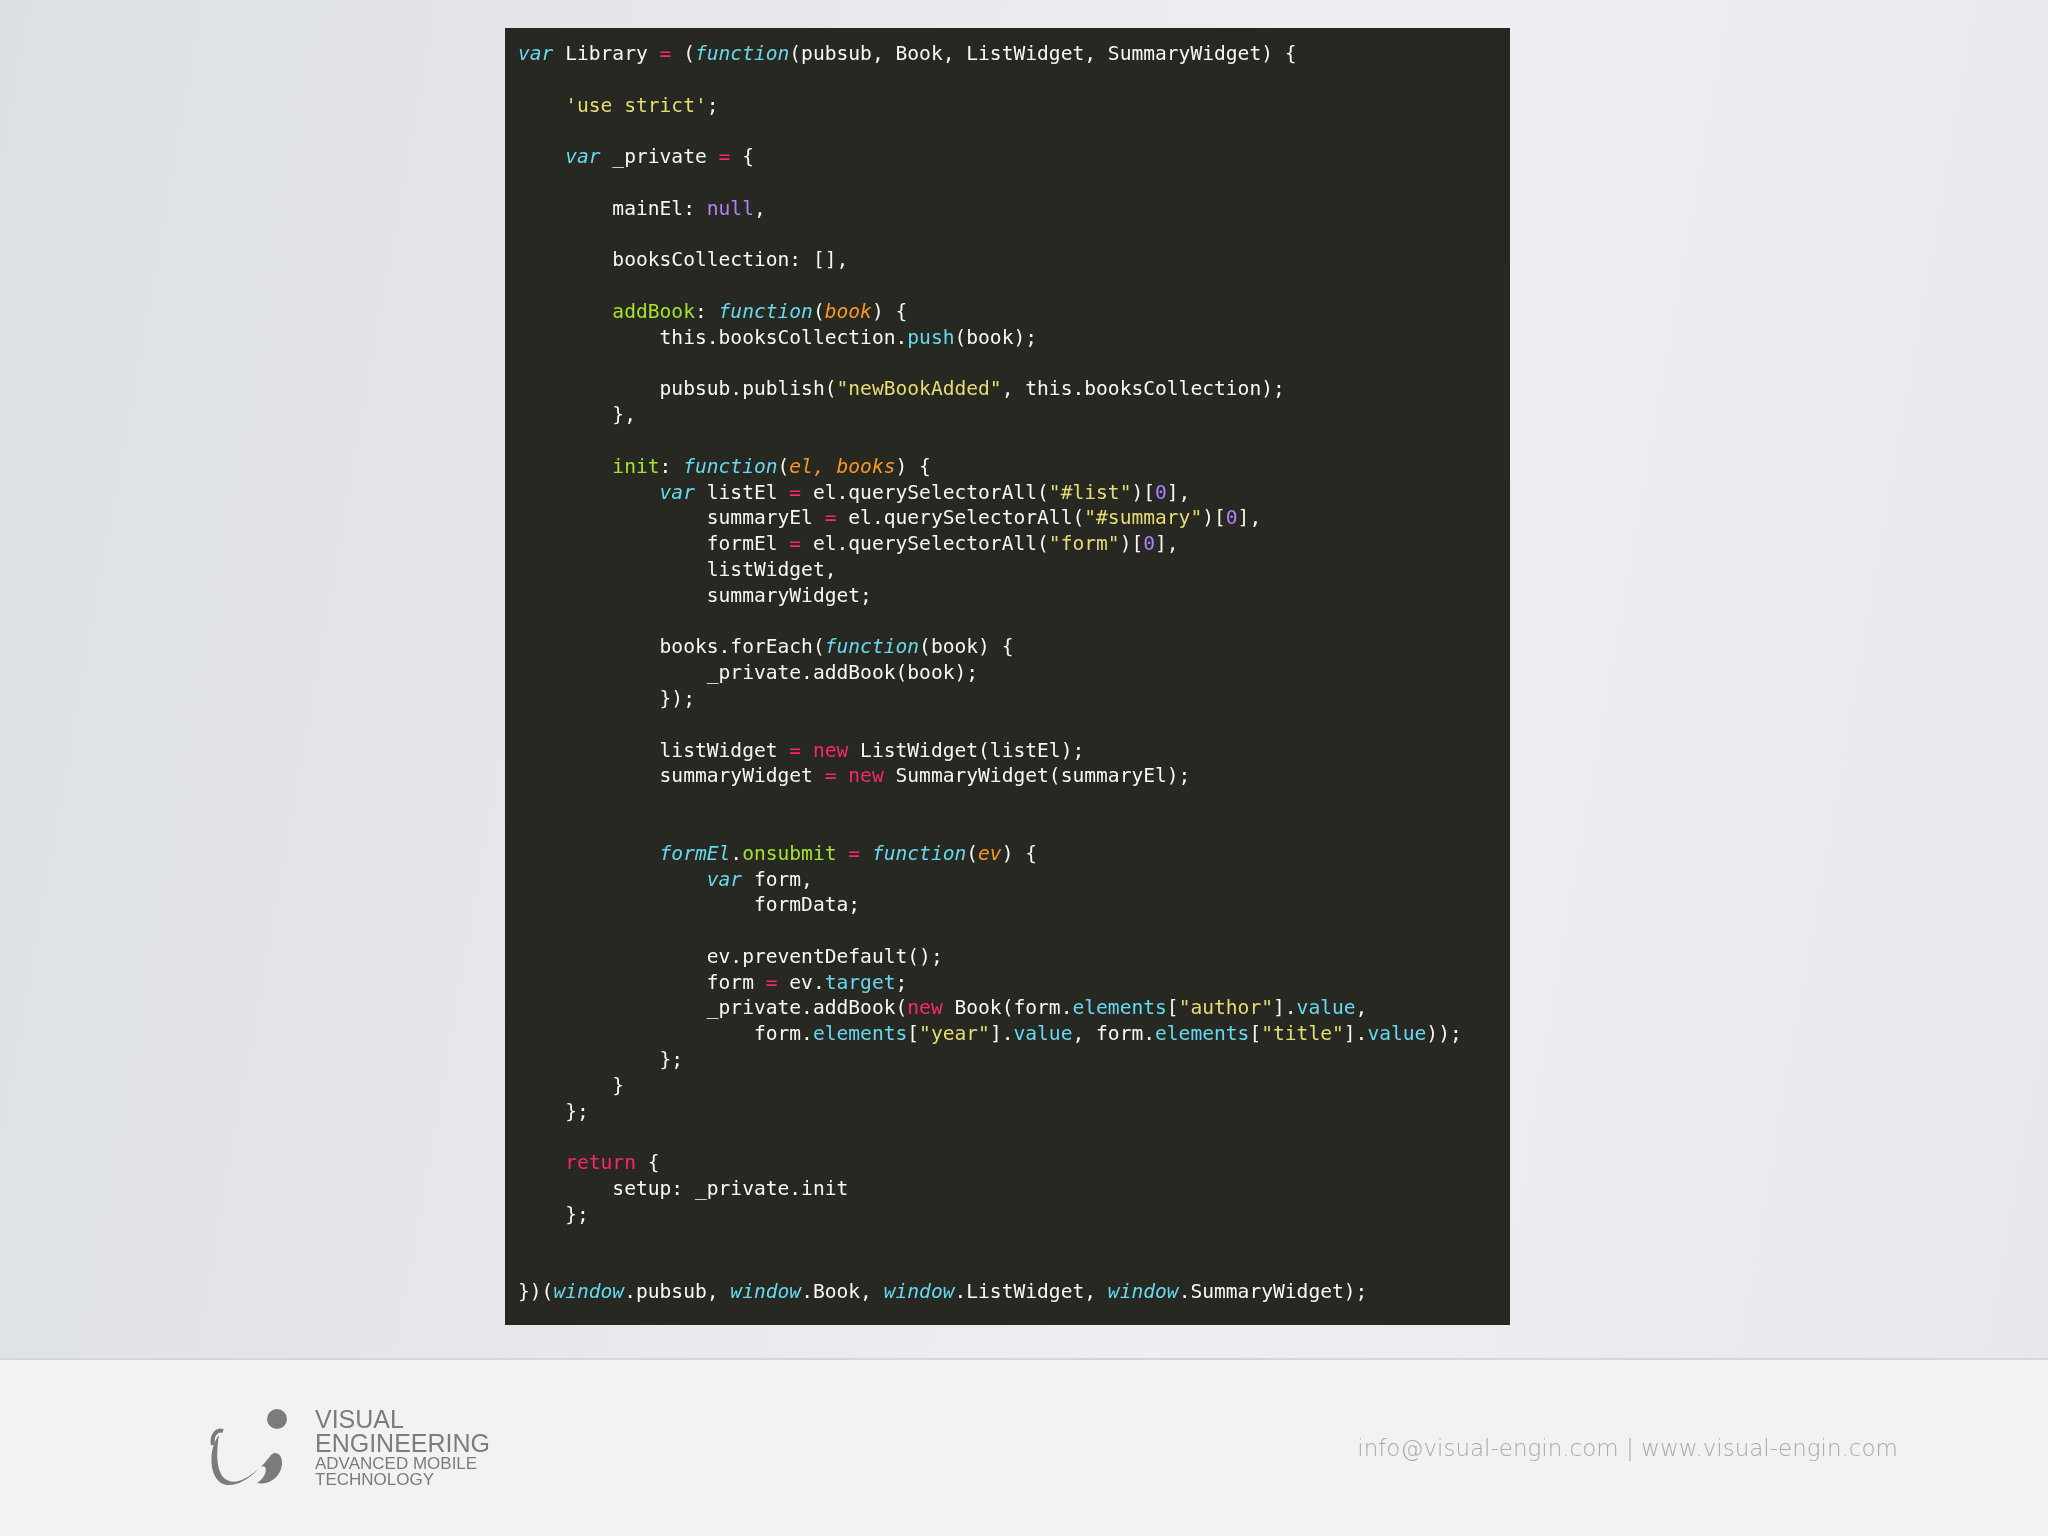 Image resolution: width=2048 pixels, height=1536 pixels. I want to click on code-line: this.booksCollection.push(book);, so click(848, 337).